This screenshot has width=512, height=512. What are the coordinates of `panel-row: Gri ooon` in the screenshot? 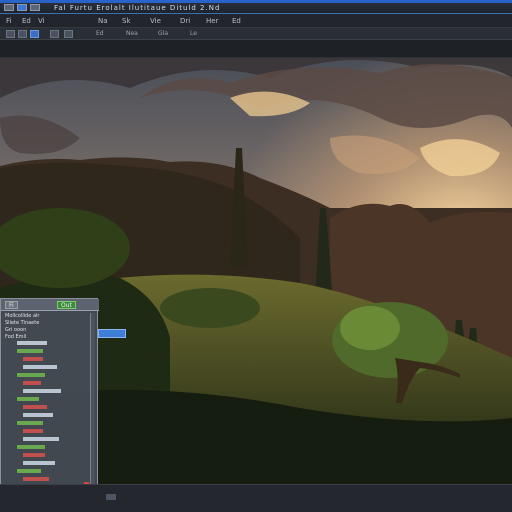 It's located at (15, 330).